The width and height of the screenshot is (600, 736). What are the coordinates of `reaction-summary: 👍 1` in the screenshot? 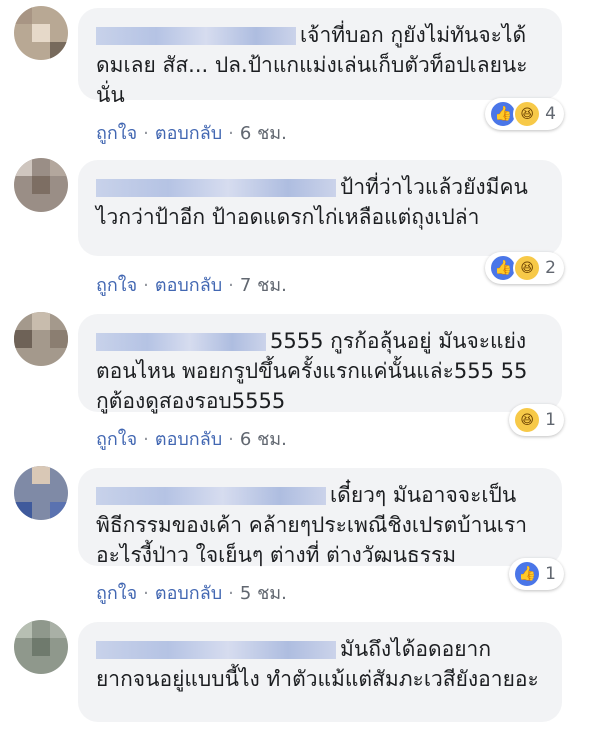 It's located at (536, 574).